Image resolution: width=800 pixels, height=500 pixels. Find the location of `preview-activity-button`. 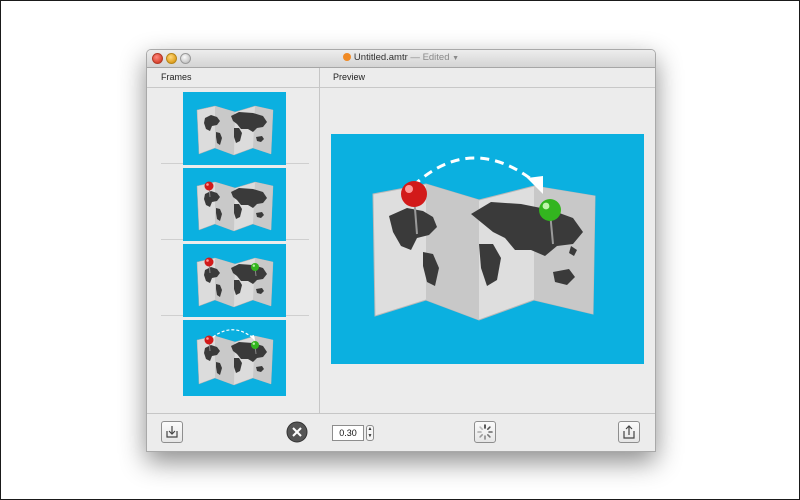

preview-activity-button is located at coordinates (485, 432).